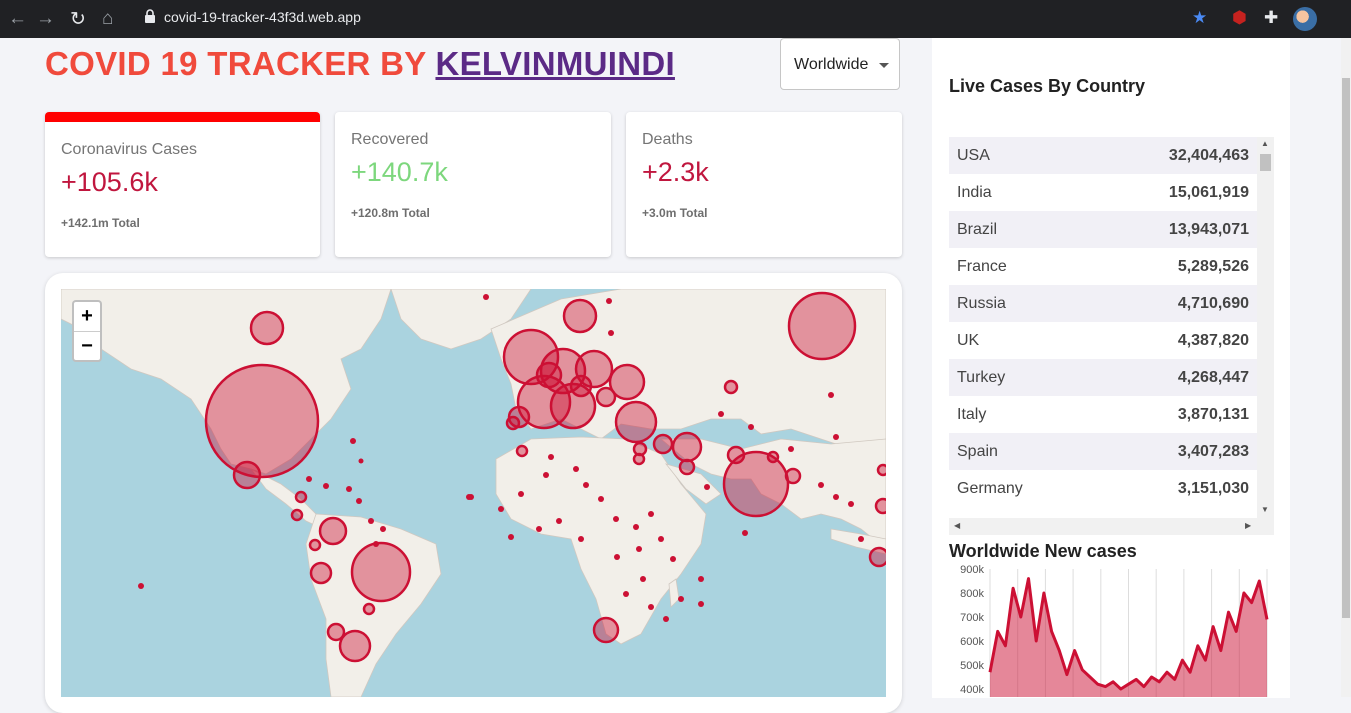  What do you see at coordinates (262, 17) in the screenshot?
I see `address-bar: covid-19-tracker-43f3d.web.app` at bounding box center [262, 17].